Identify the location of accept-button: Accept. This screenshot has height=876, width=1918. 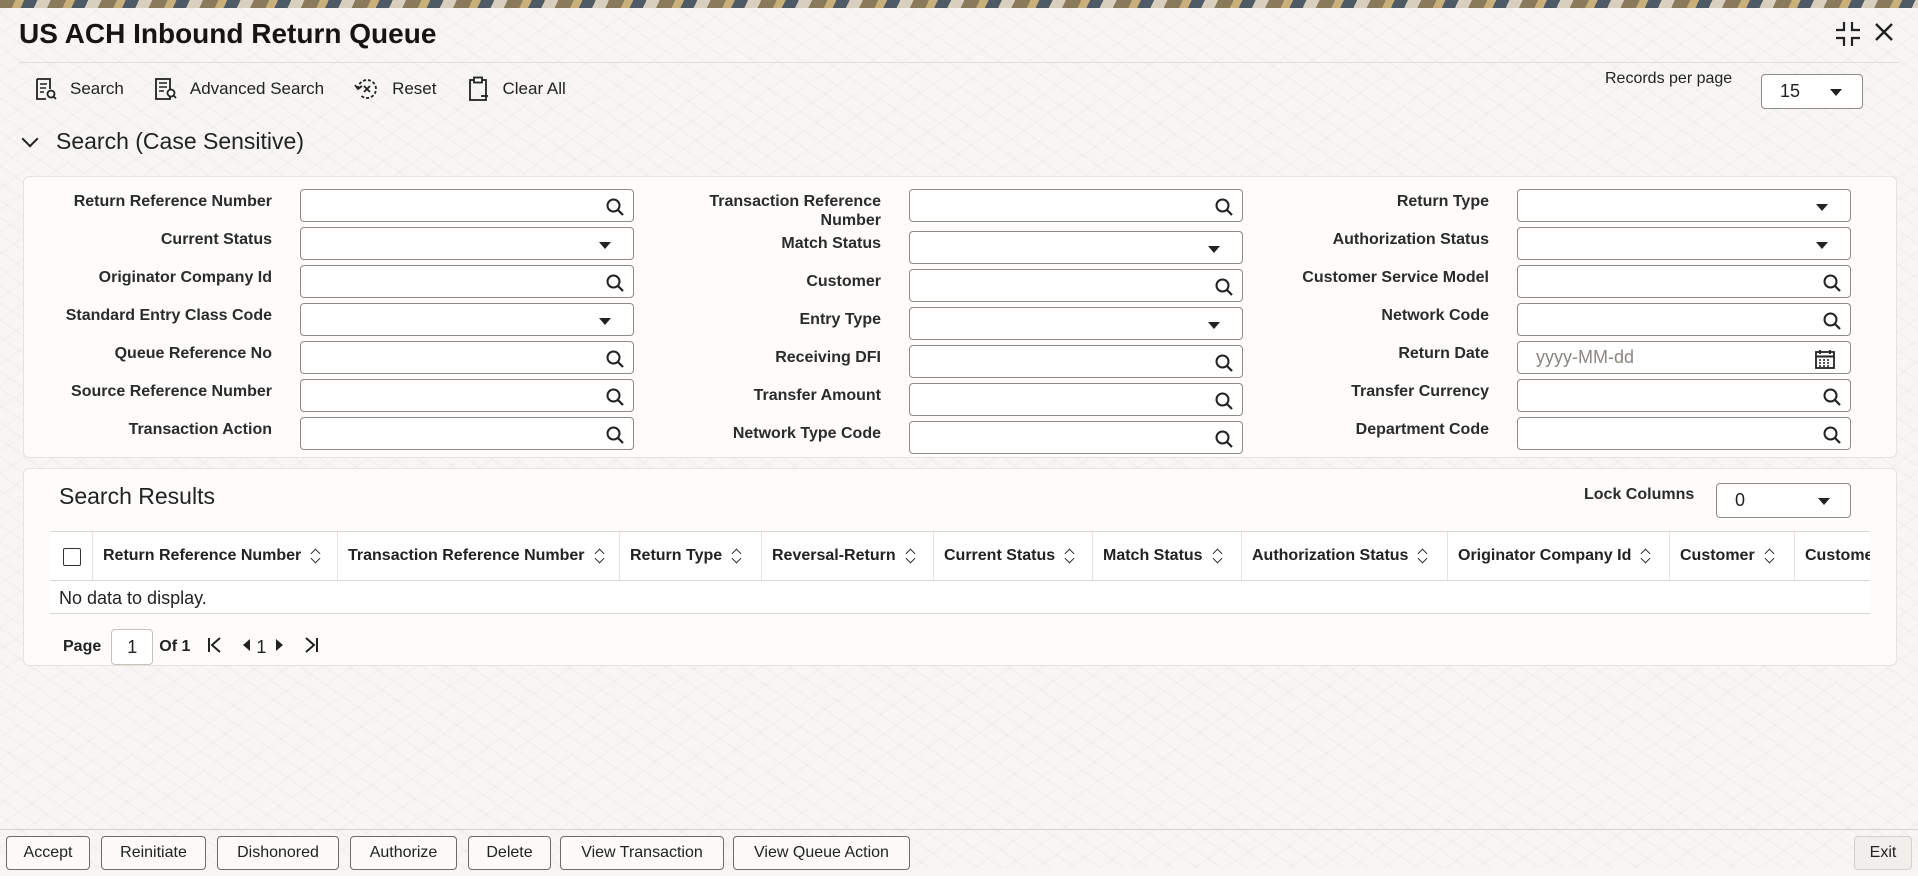
(48, 853).